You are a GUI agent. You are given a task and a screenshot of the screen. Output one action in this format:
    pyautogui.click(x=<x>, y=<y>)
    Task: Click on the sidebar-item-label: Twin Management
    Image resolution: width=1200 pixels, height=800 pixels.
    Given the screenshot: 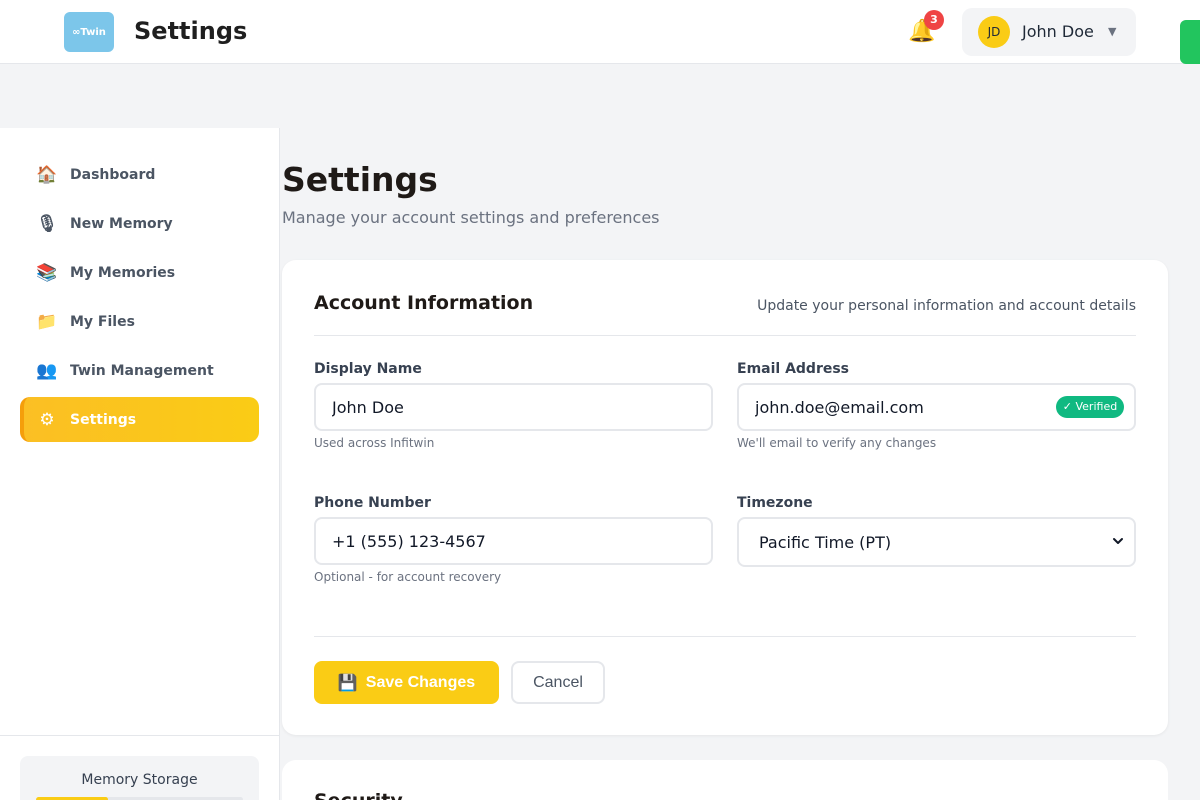 What is the action you would take?
    pyautogui.click(x=142, y=370)
    